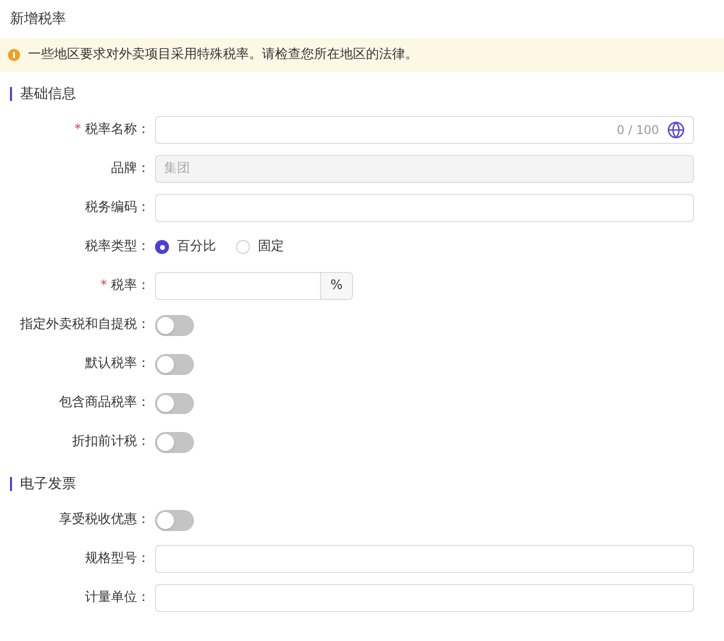 The height and width of the screenshot is (641, 724). I want to click on percent-suffix: %, so click(337, 286).